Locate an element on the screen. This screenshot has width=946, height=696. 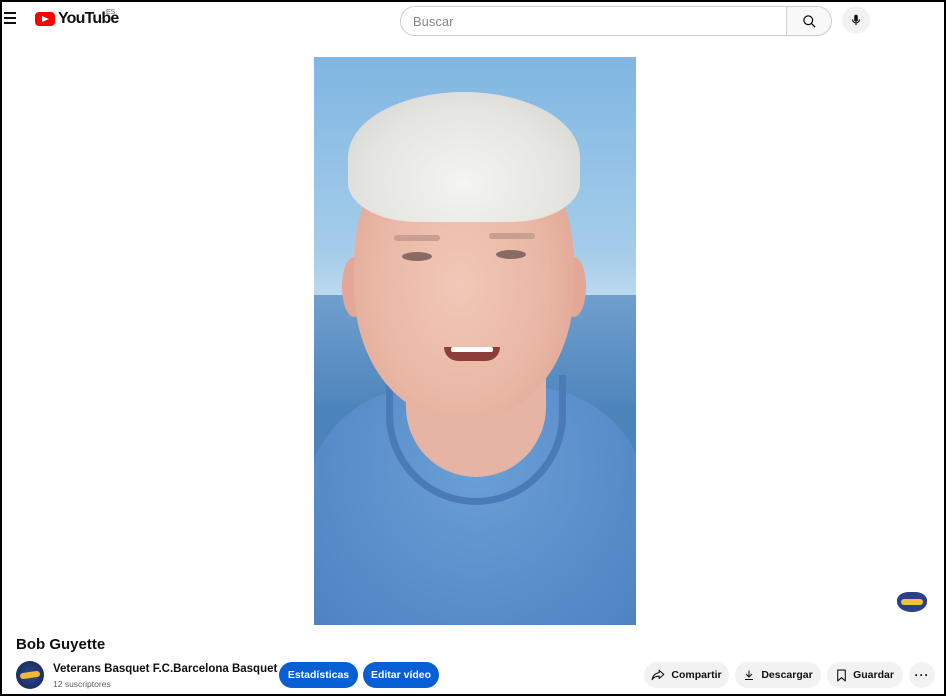
download-icon is located at coordinates (749, 675).